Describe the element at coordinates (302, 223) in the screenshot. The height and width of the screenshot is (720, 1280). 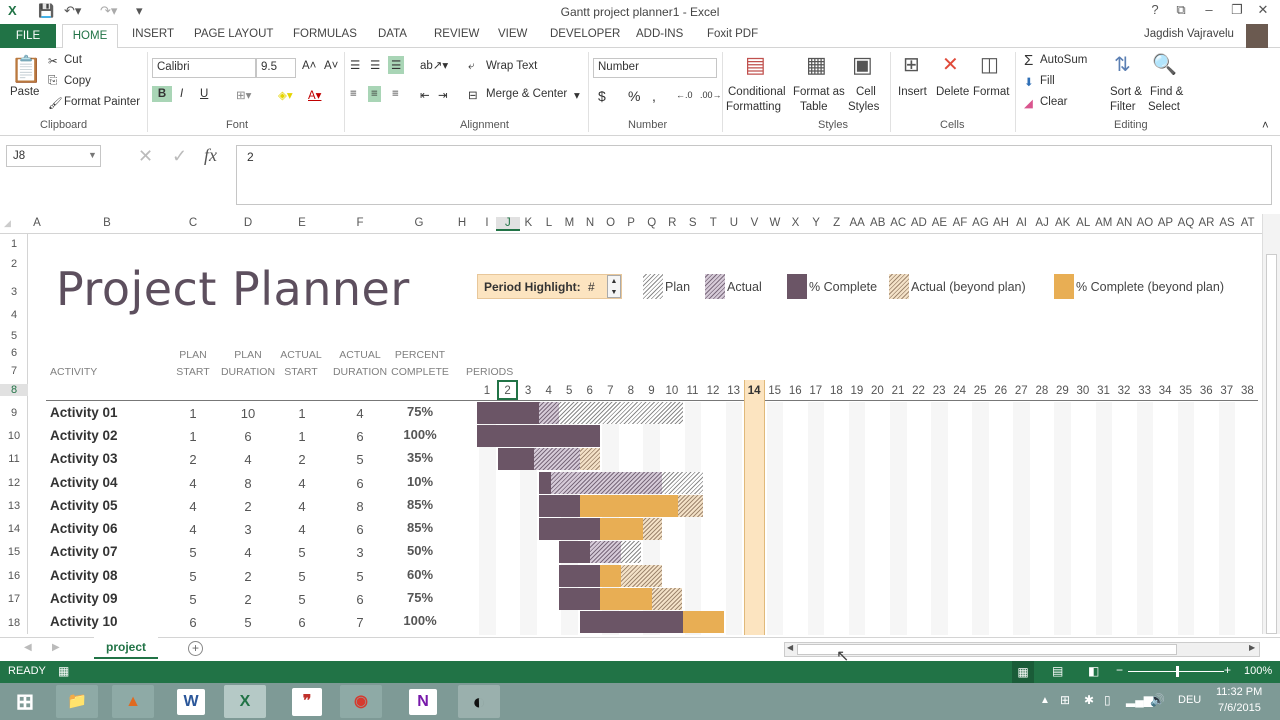
I see `column-header-e: E` at that location.